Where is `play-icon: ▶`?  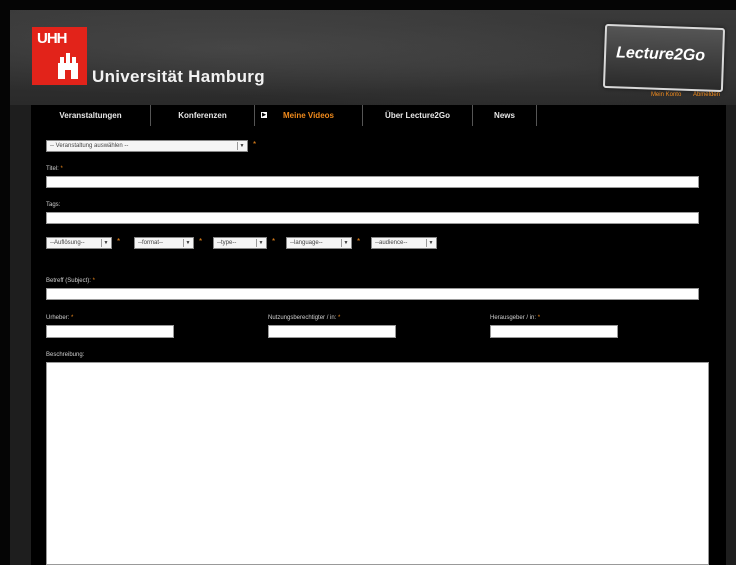 play-icon: ▶ is located at coordinates (264, 115).